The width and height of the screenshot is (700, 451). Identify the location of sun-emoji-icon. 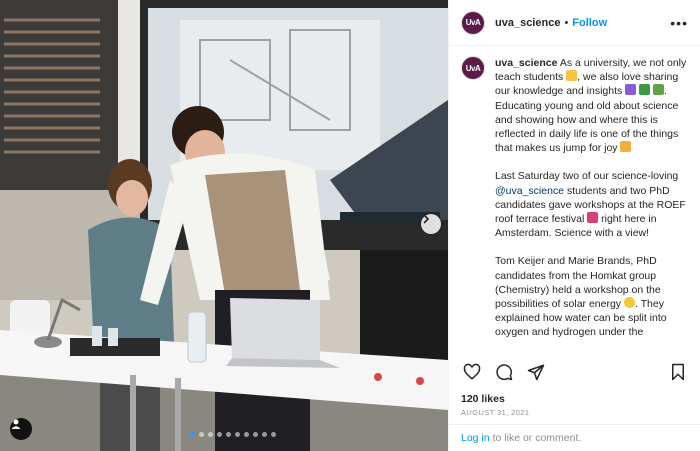
(629, 303).